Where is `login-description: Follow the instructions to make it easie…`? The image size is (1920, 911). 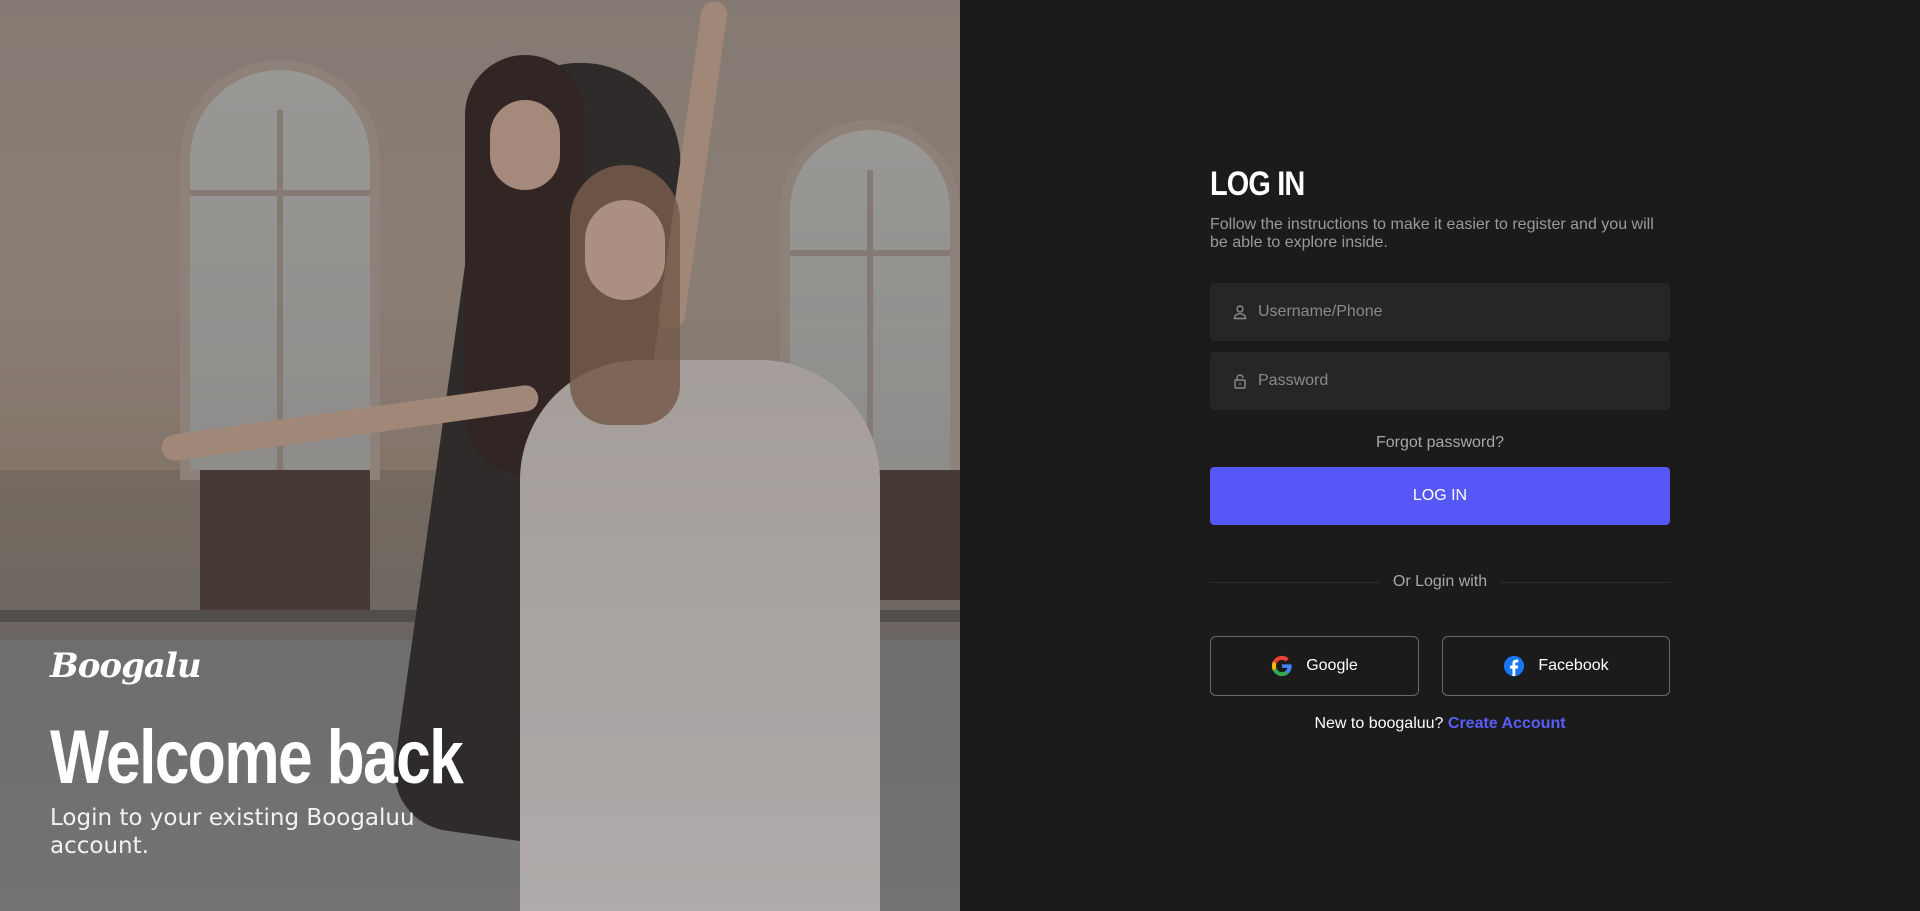 login-description: Follow the instructions to make it easie… is located at coordinates (1432, 233).